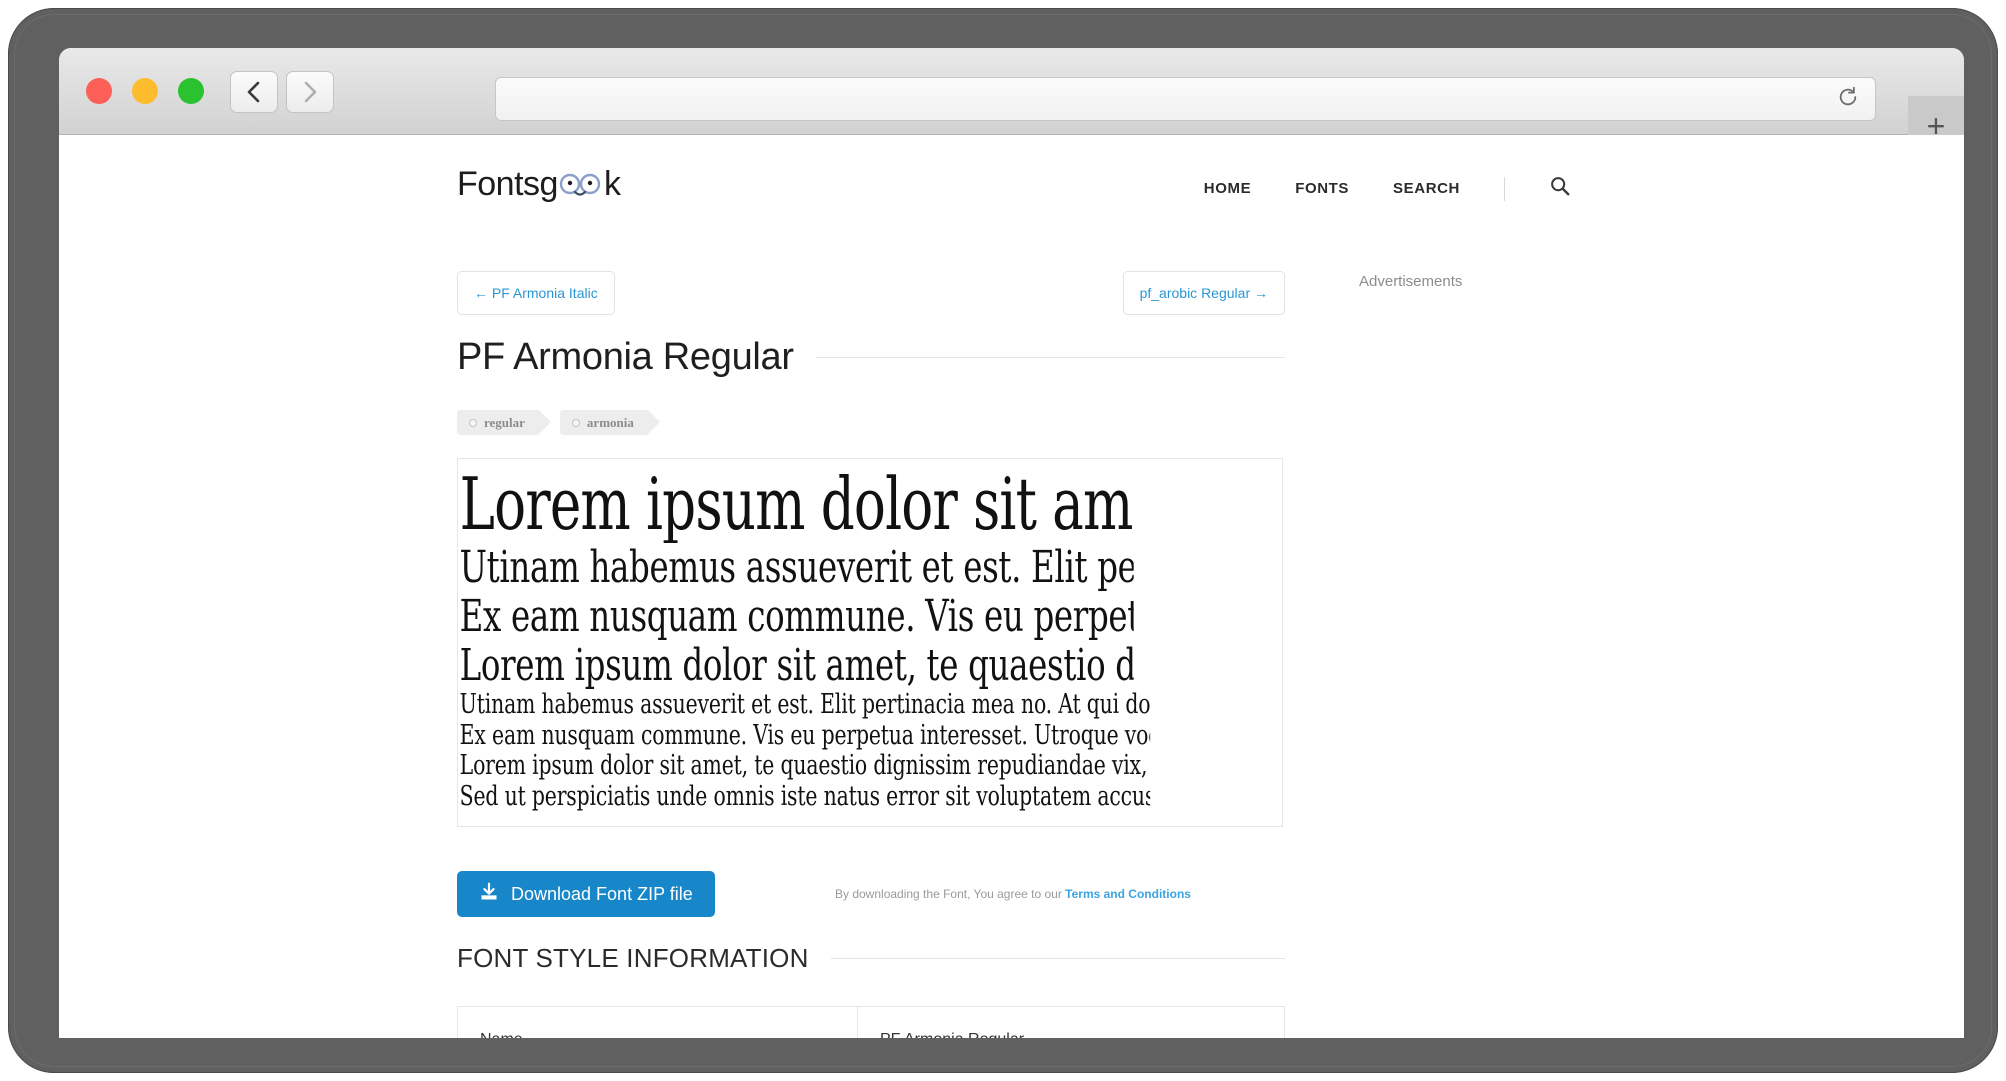  Describe the element at coordinates (549, 184) in the screenshot. I see `logo-text-g: g` at that location.